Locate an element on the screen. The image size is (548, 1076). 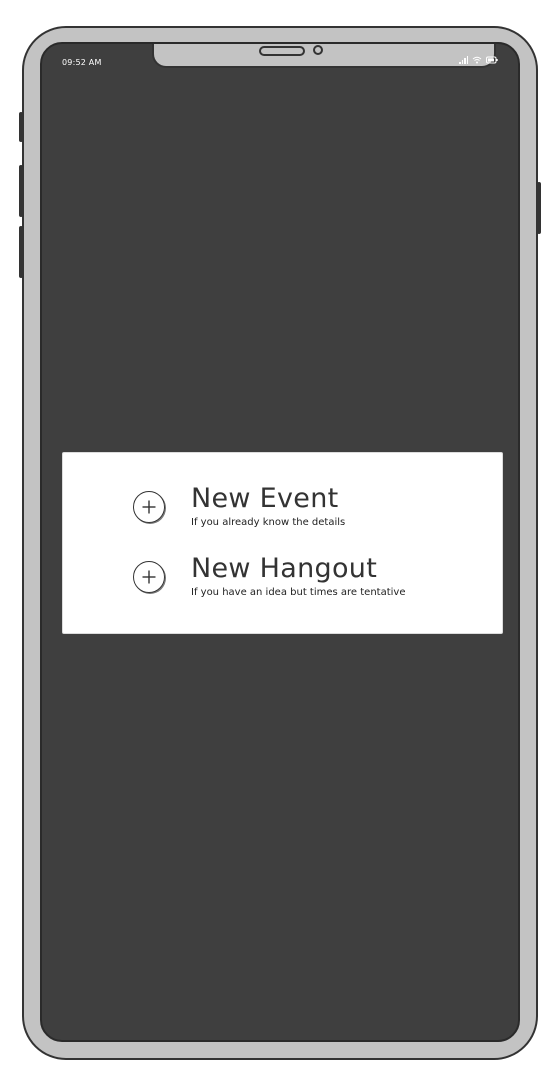
new-event-title: New Event is located at coordinates (268, 499).